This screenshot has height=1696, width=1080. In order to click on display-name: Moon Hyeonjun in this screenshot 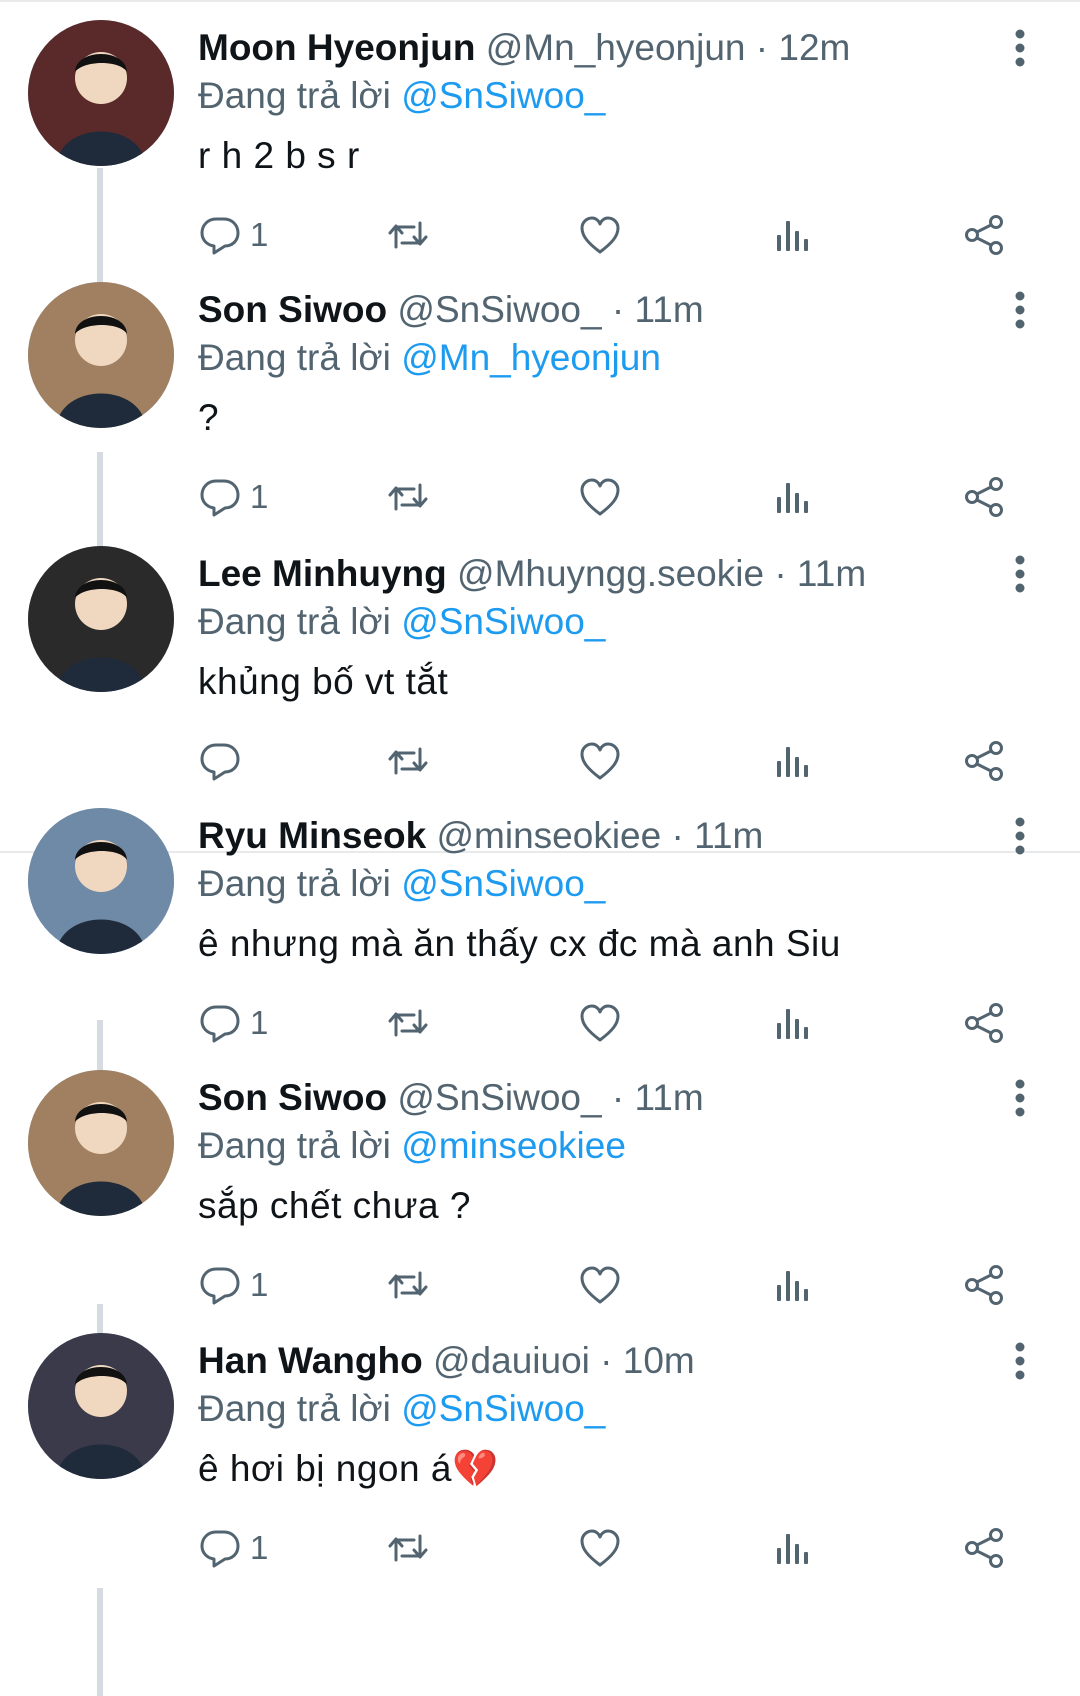, I will do `click(336, 47)`.